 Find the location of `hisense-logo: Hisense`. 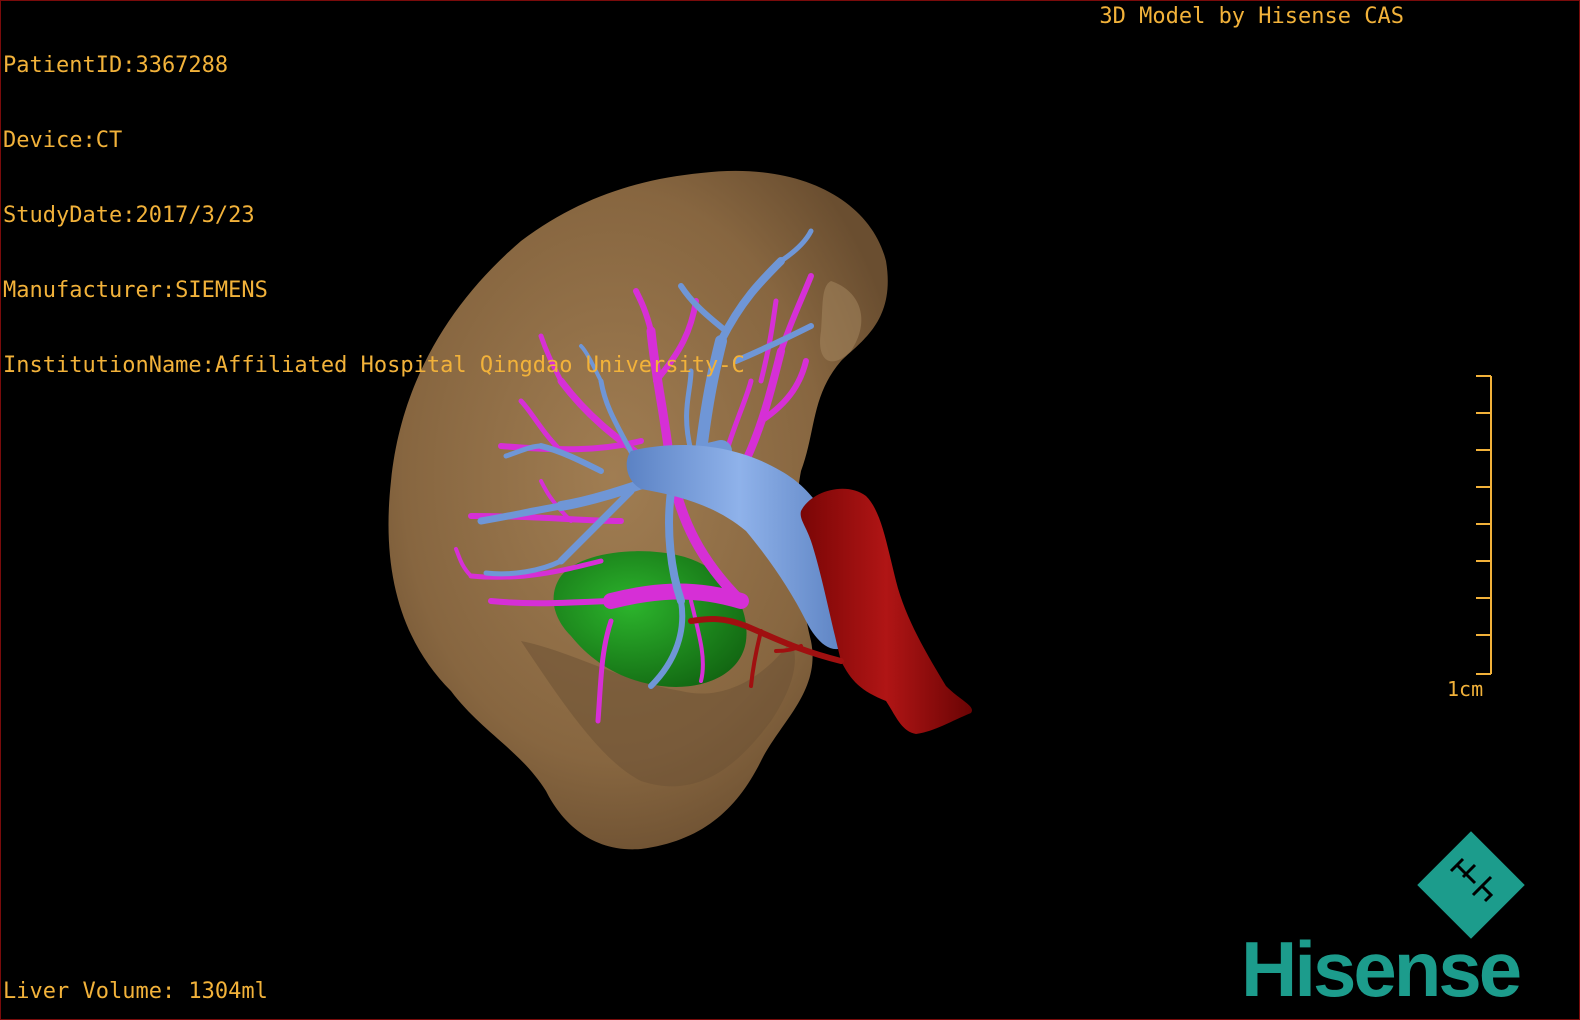

hisense-logo: Hisense is located at coordinates (1381, 969).